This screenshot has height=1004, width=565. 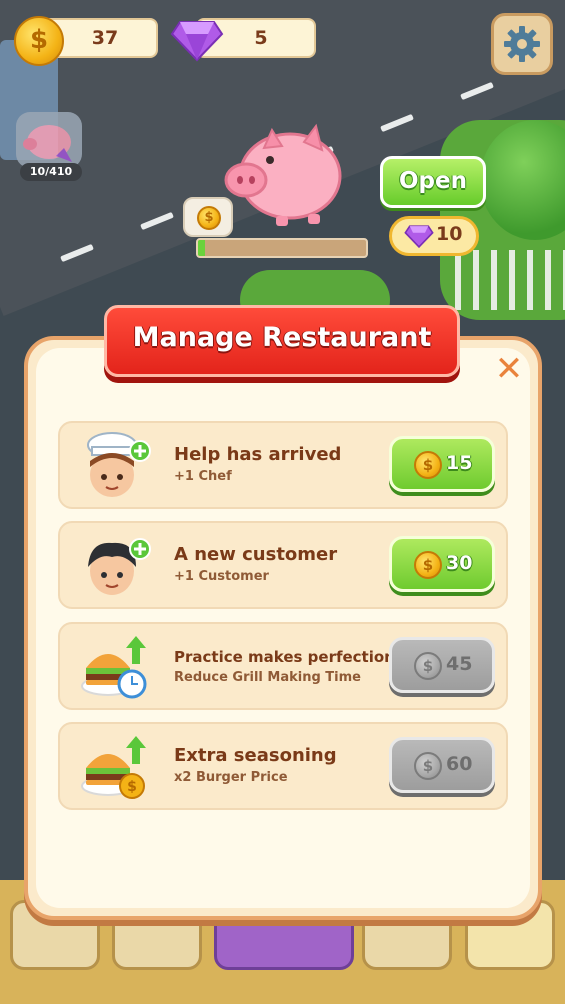 I want to click on burger-timer-icon, so click(x=114, y=667).